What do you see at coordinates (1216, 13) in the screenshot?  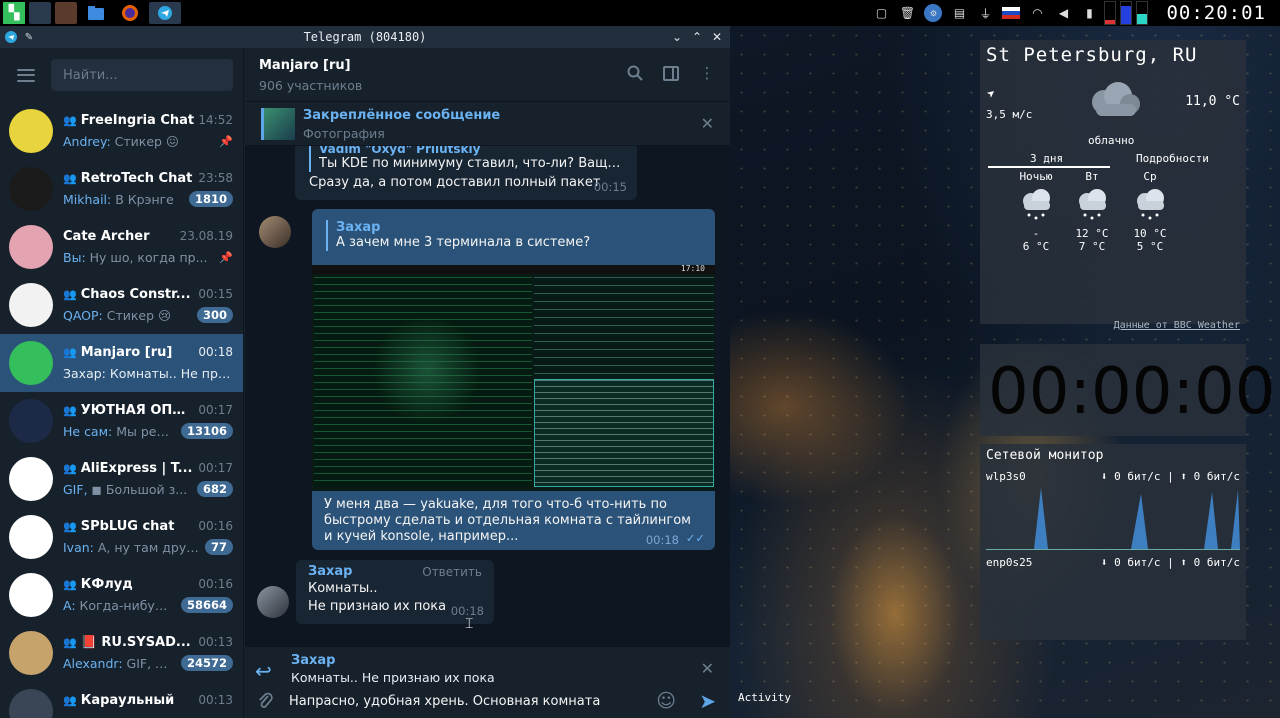 I see `panel-clock: 00:20:01` at bounding box center [1216, 13].